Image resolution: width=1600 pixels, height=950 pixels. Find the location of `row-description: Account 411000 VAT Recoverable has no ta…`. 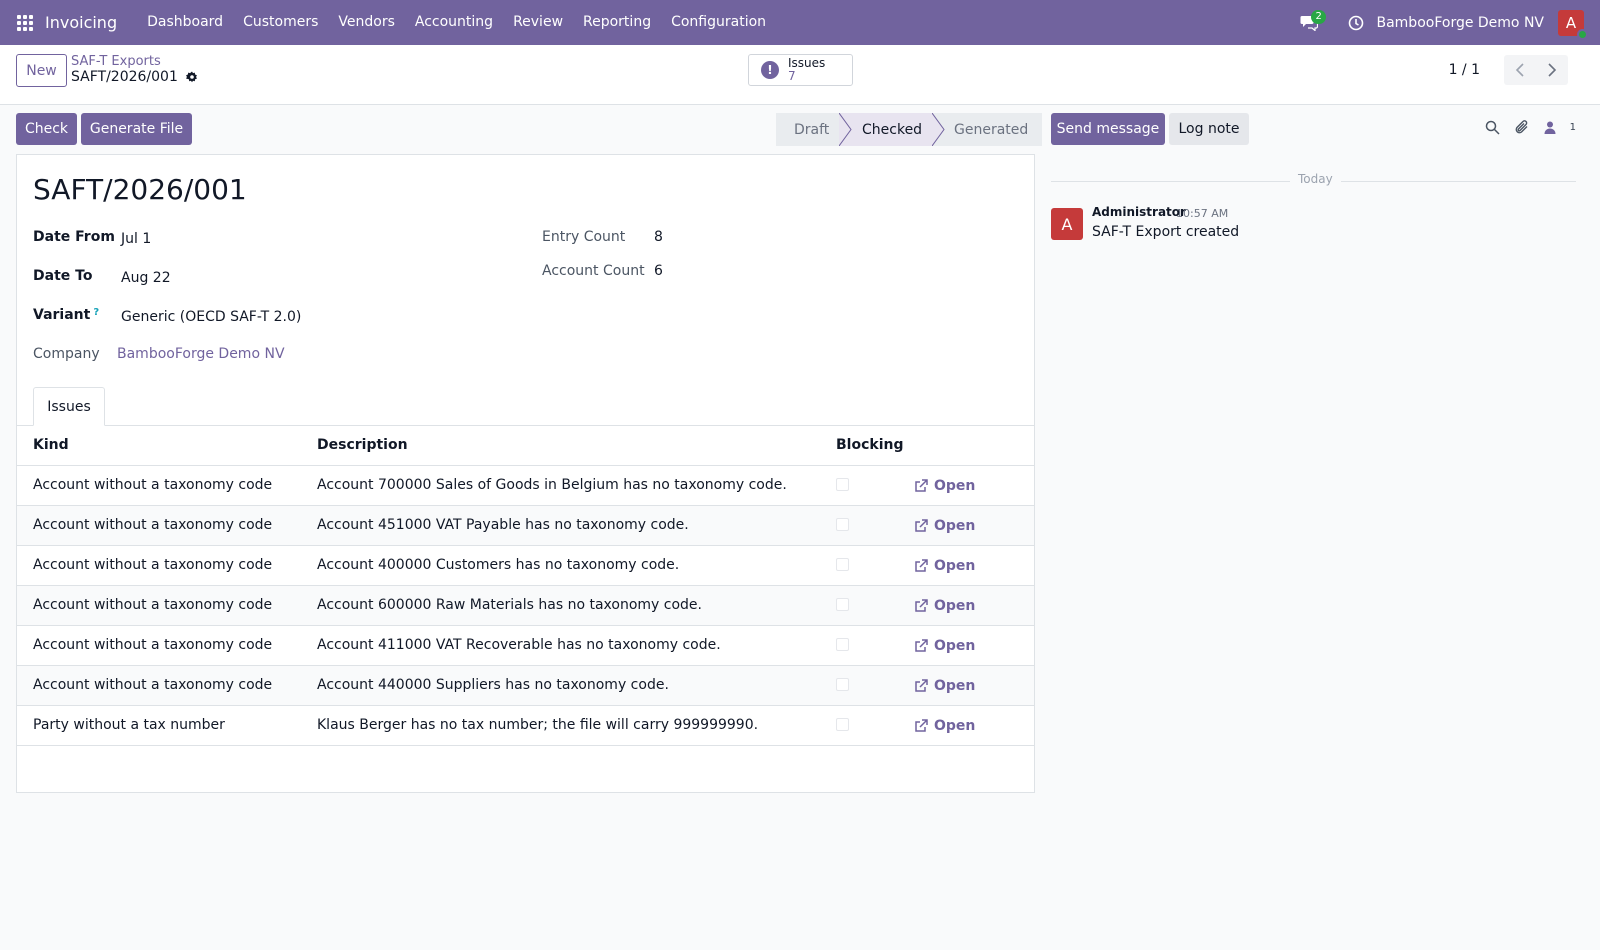

row-description: Account 411000 VAT Recoverable has no ta… is located at coordinates (519, 645).